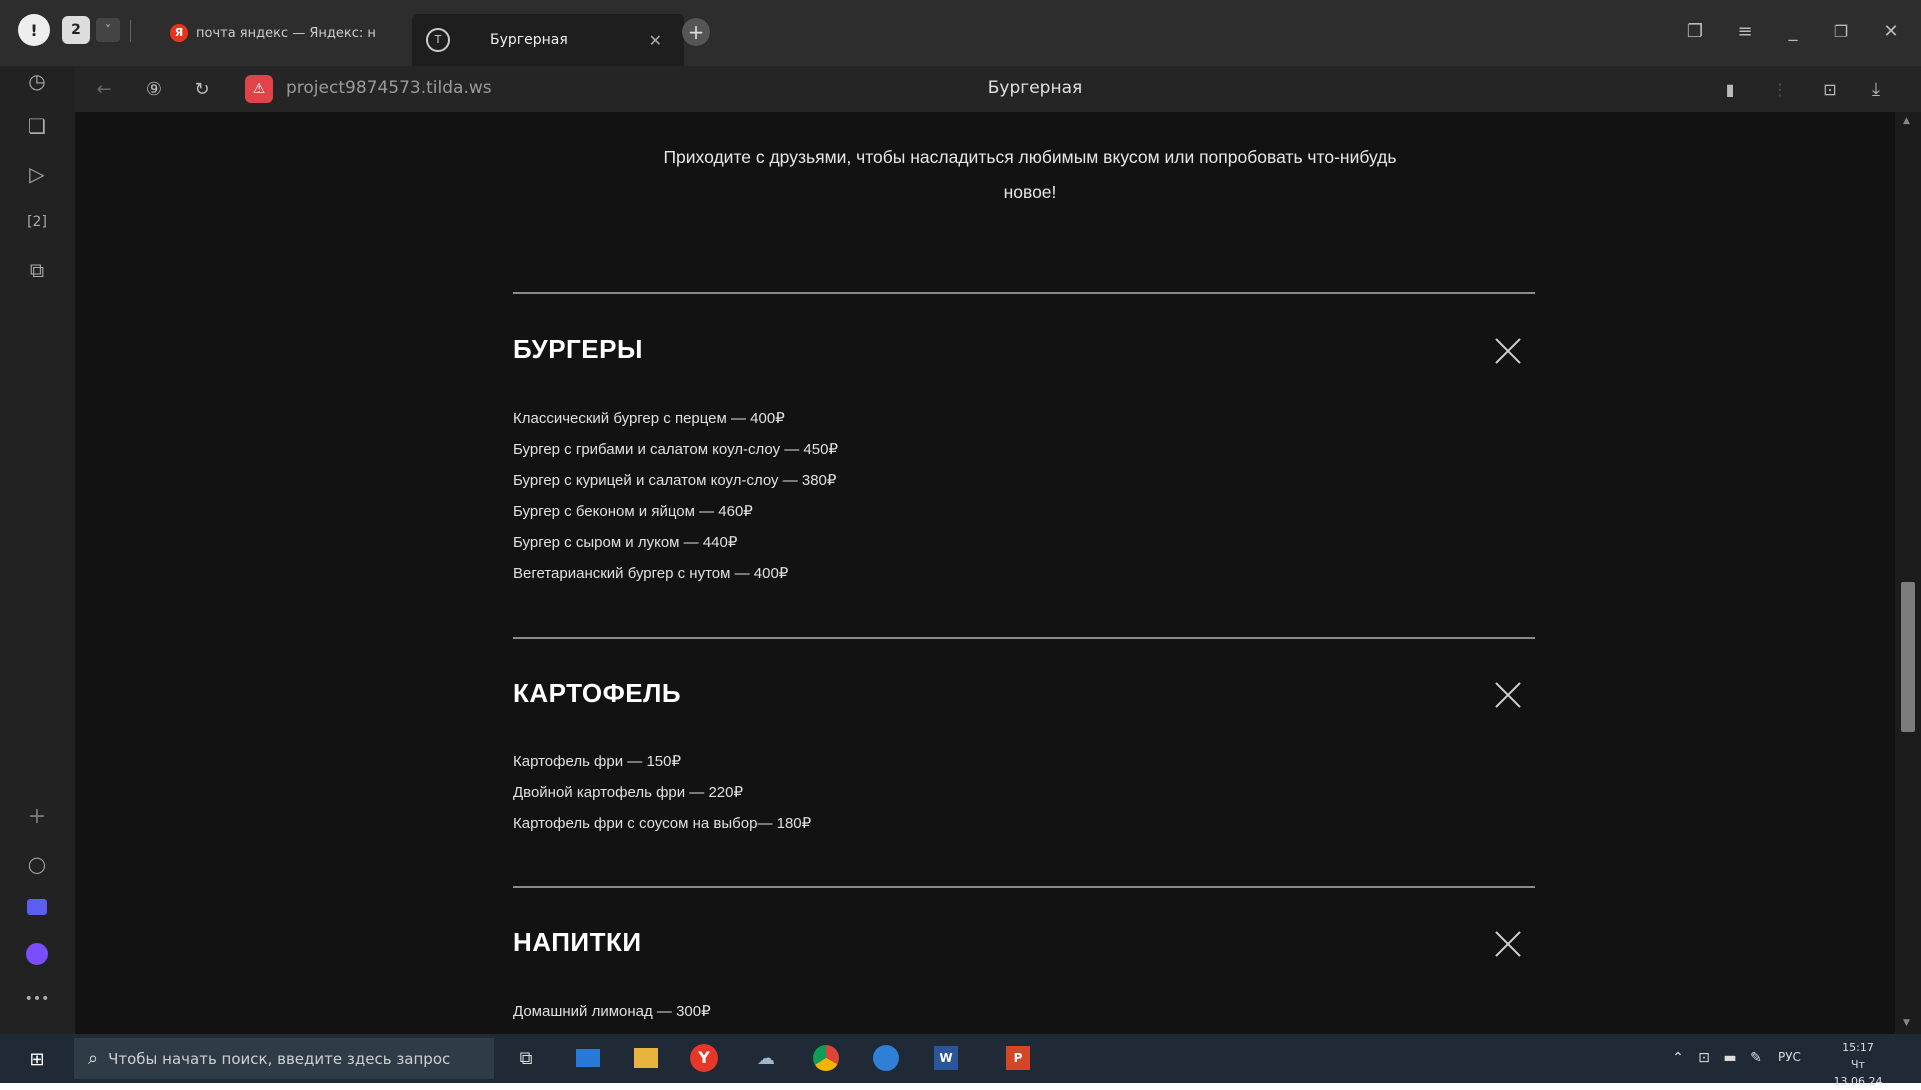  Describe the element at coordinates (578, 349) in the screenshot. I see `category-title-burgers: БУРГЕРЫ` at that location.